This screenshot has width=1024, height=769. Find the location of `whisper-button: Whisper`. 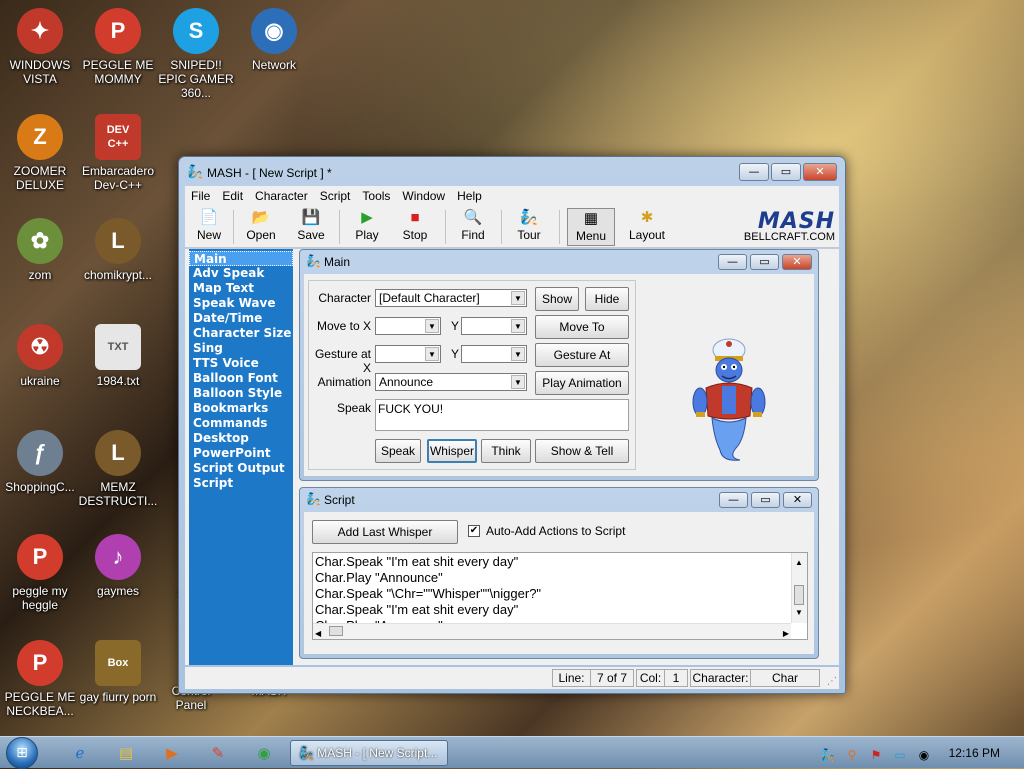

whisper-button: Whisper is located at coordinates (452, 451).